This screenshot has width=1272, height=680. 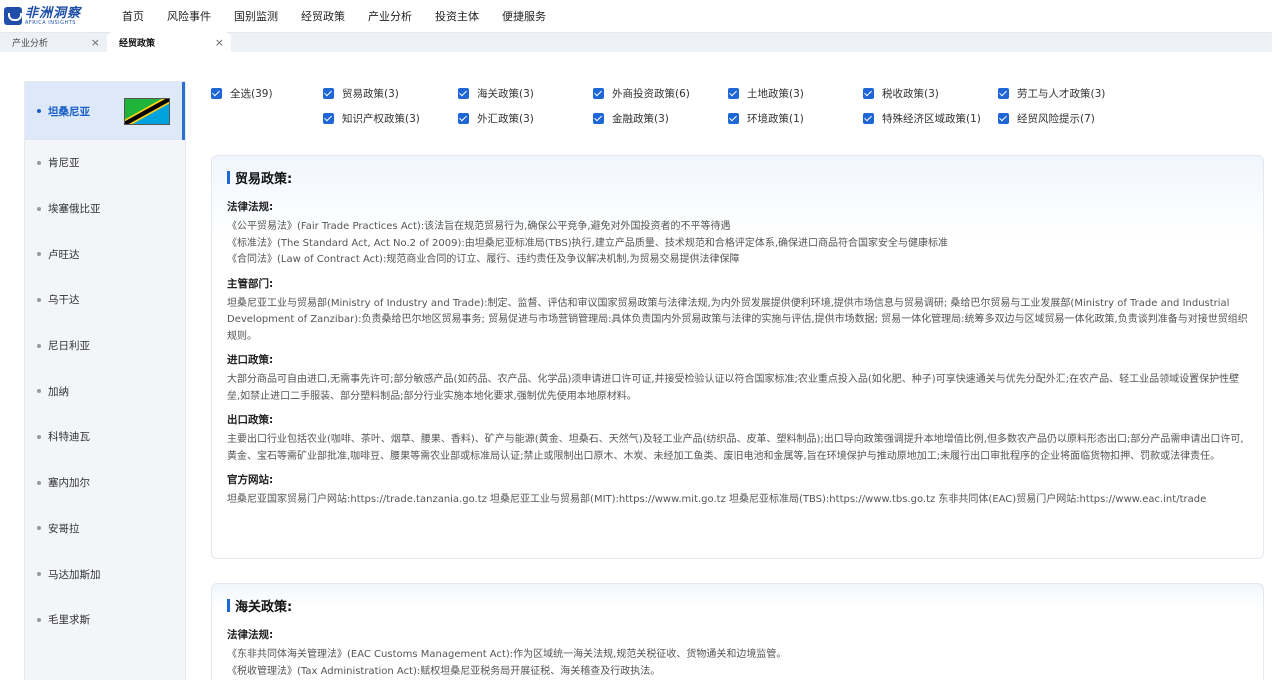 I want to click on section-title: 官方网站:, so click(x=250, y=480).